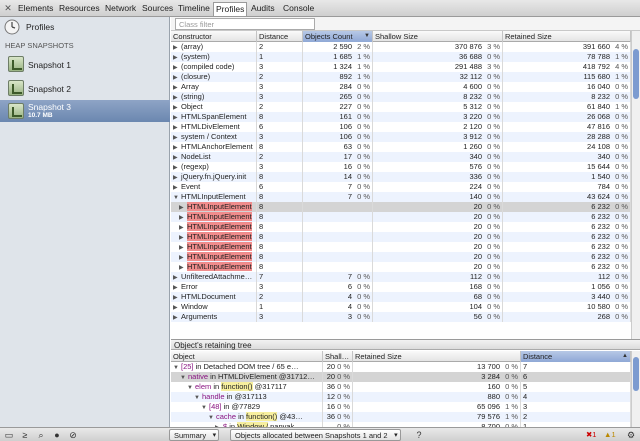 The image size is (640, 441). Describe the element at coordinates (401, 287) in the screenshot. I see `table-row: ▶ Error 3 6 0 % 168 0 % 1 056 0 %` at that location.